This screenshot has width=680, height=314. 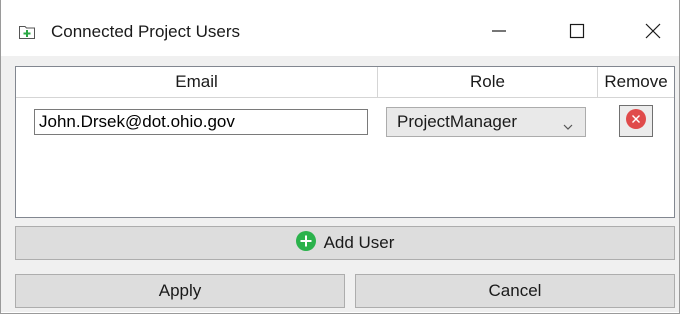 I want to click on grid-header: Email Role Remove, so click(x=345, y=82).